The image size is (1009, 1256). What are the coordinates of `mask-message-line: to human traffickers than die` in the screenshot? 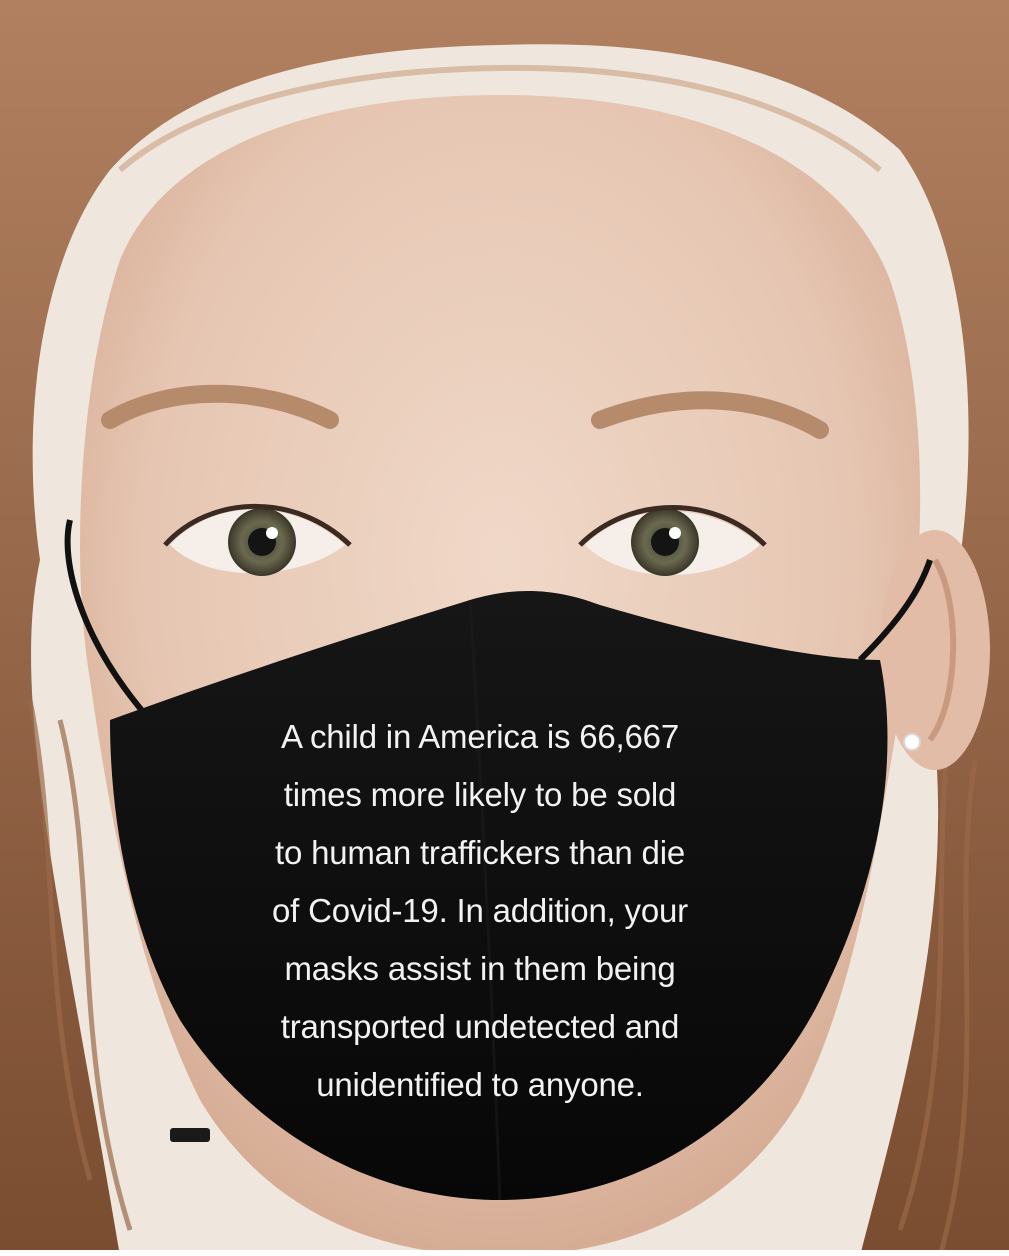 It's located at (480, 852).